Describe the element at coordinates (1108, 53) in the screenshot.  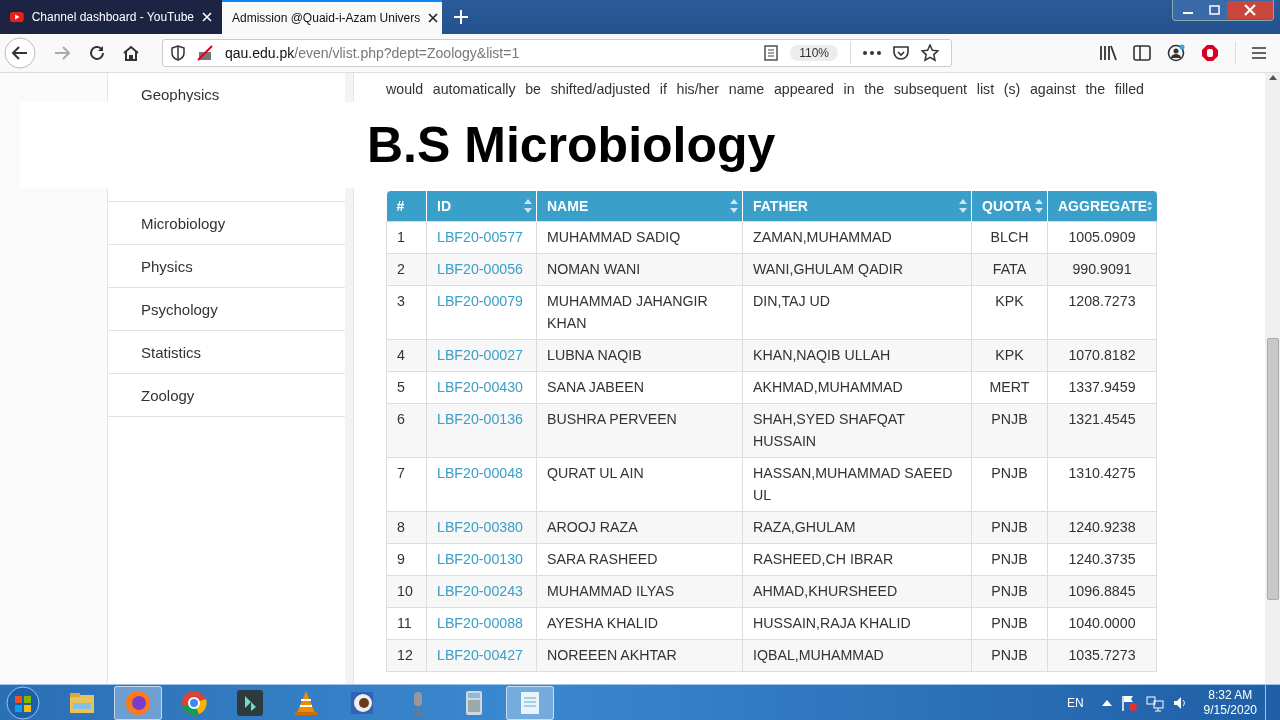
I see `library-icon` at that location.